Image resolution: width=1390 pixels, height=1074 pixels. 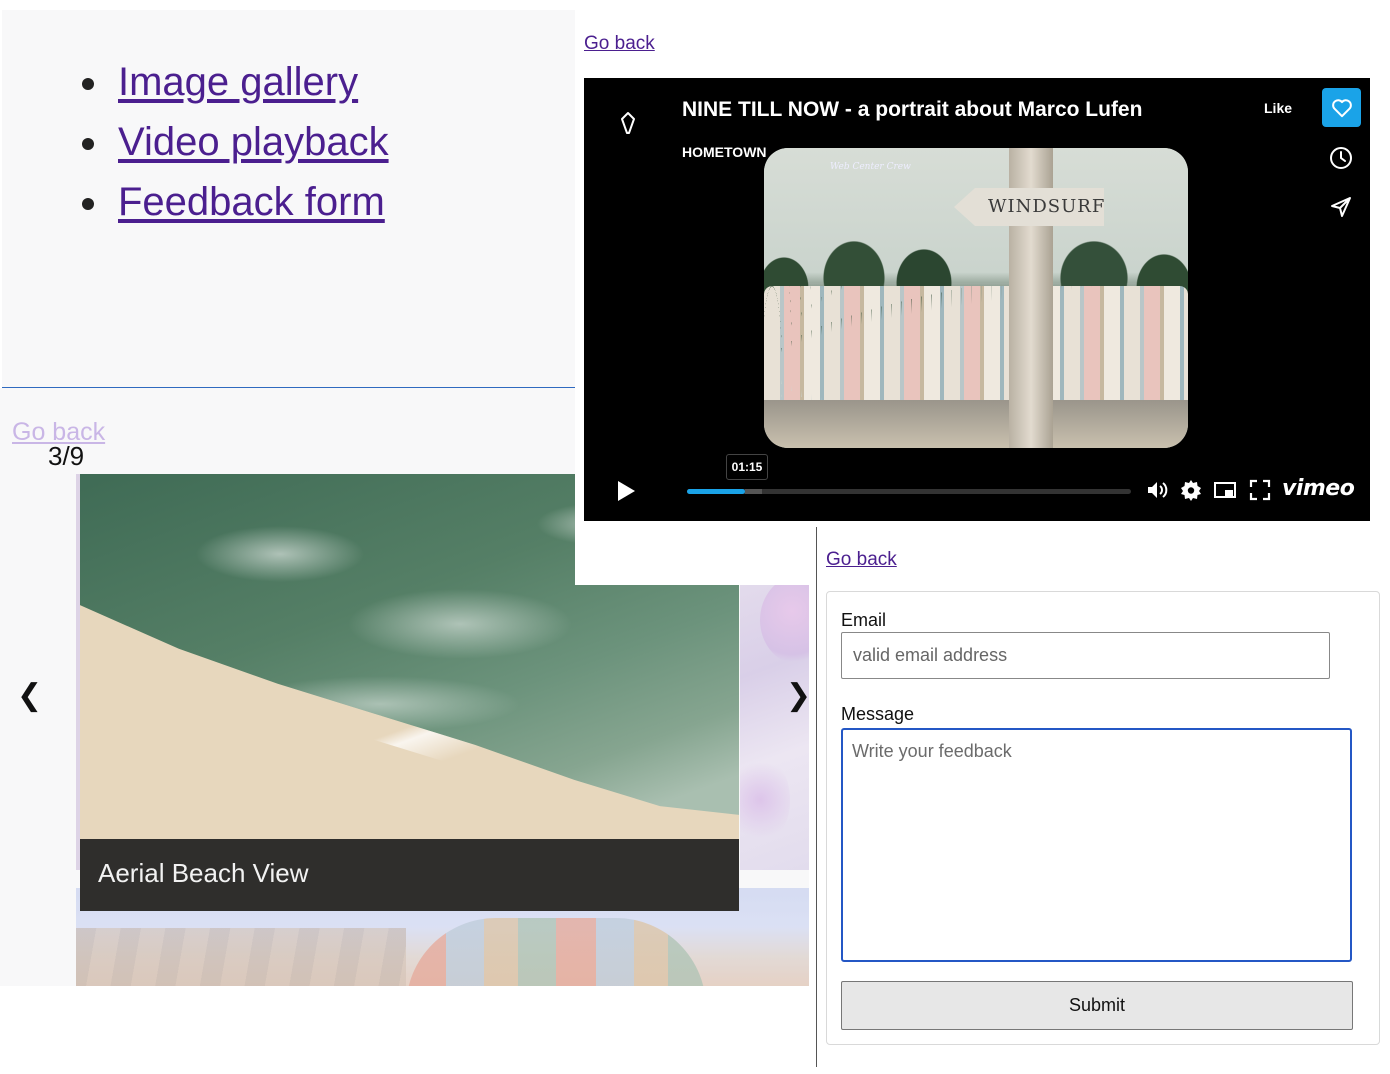 I want to click on menu-item-video-playback: Video playback, so click(x=235, y=142).